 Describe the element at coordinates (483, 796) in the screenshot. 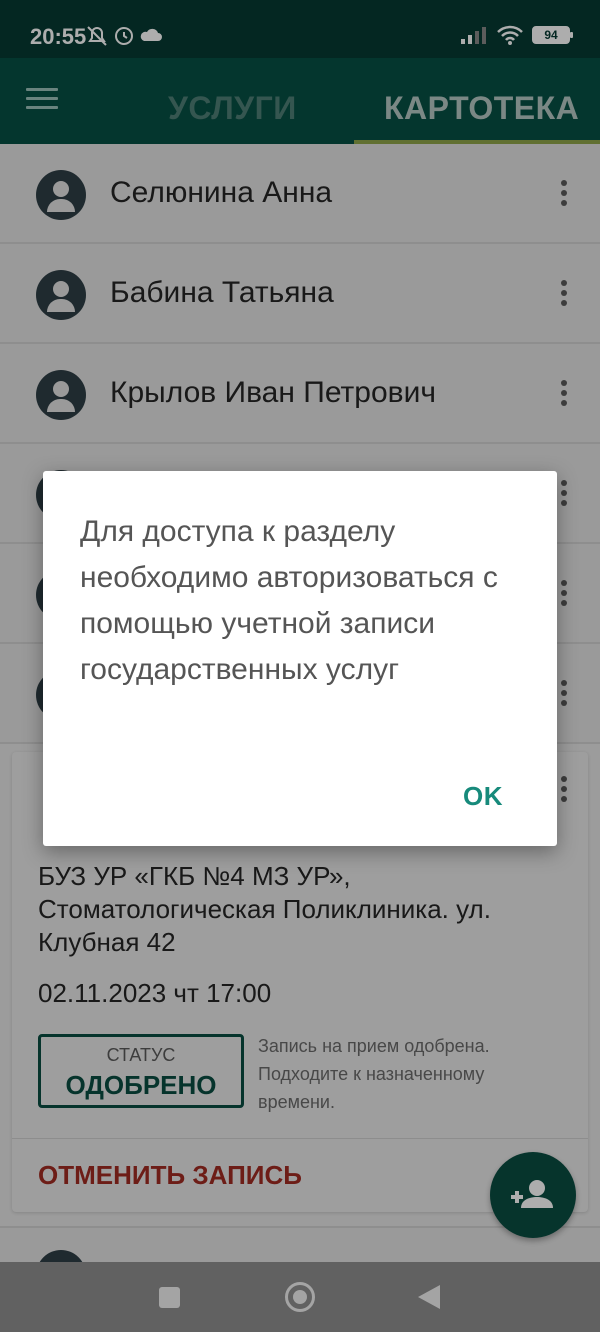

I see `ok-button: OK` at that location.